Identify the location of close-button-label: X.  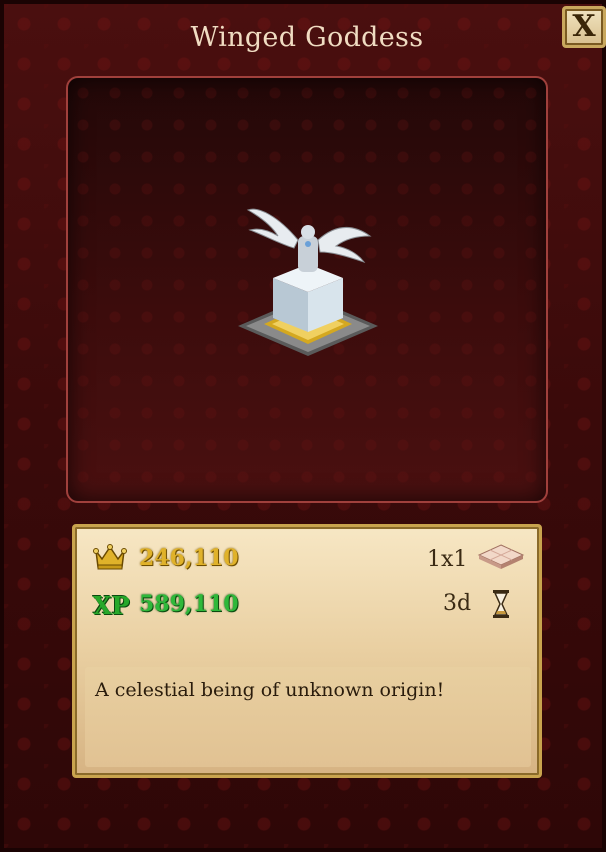
(584, 26).